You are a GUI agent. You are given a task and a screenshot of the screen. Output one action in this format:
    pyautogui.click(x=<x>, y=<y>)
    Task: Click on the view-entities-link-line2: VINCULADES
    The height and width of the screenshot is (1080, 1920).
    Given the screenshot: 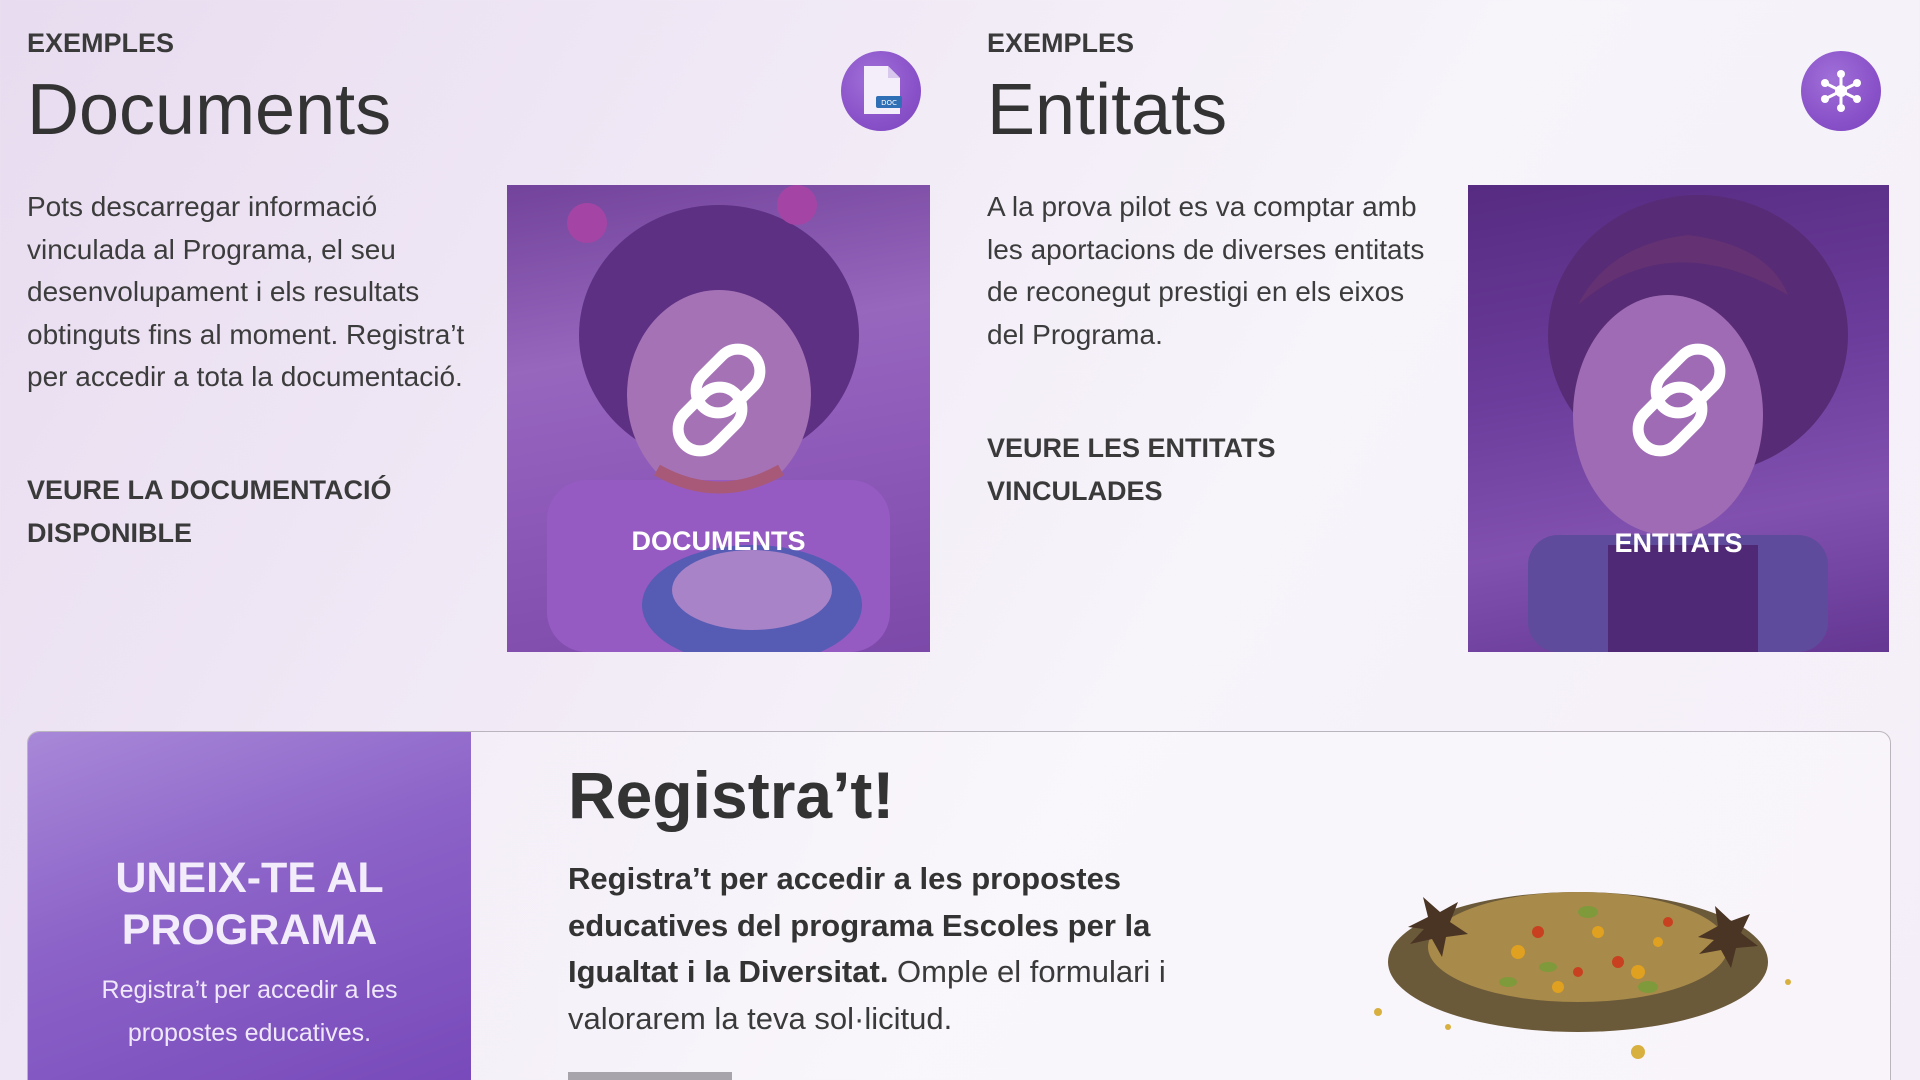 What is the action you would take?
    pyautogui.click(x=1075, y=490)
    